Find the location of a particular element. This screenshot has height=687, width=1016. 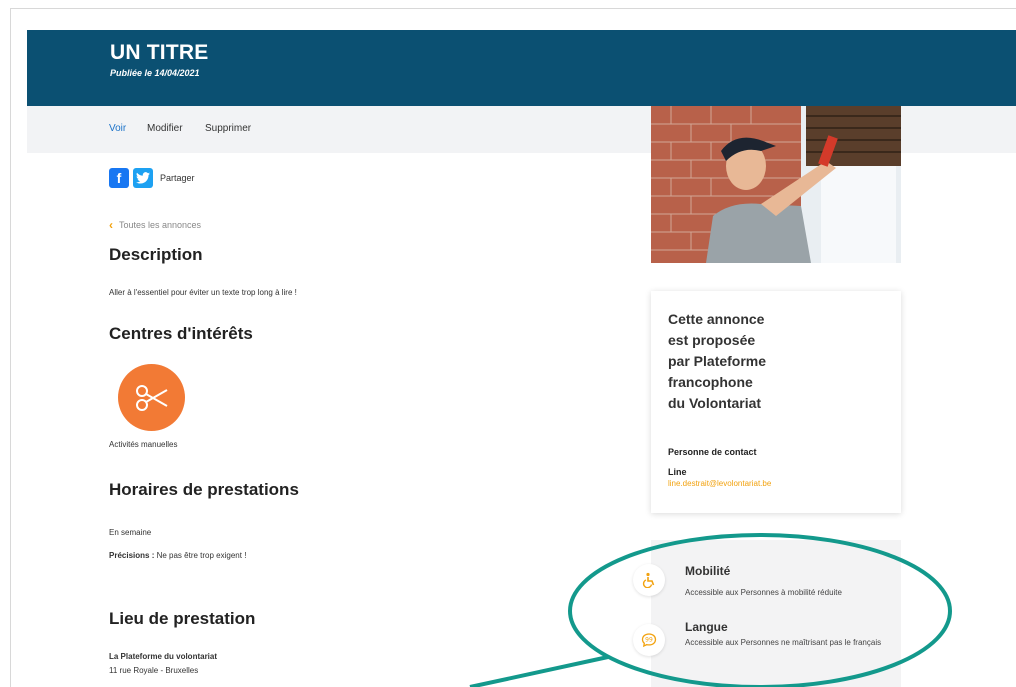

facebook-icon: f is located at coordinates (119, 178).